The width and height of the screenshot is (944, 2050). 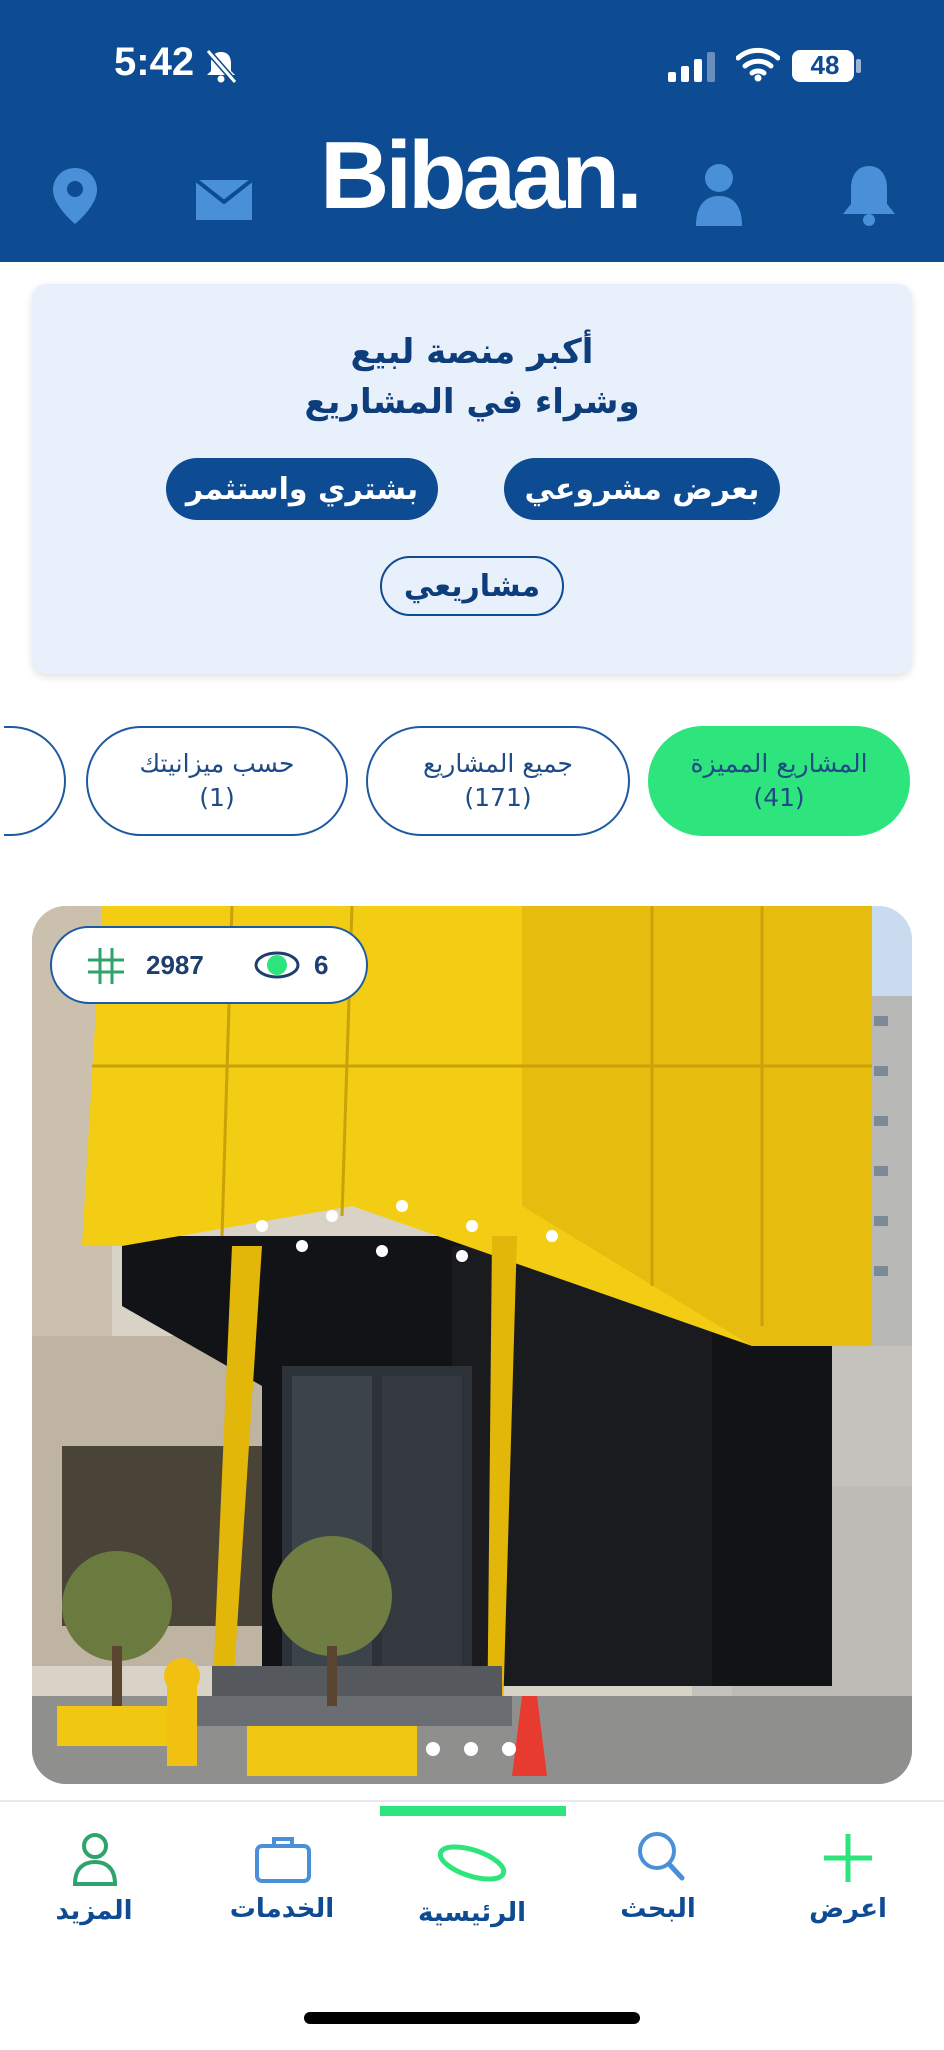 I want to click on filter-chip-all-projects: جميع المشاريع (171), so click(x=498, y=781).